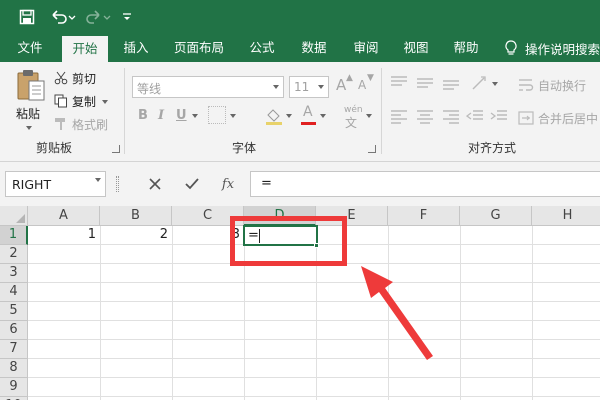  I want to click on row-header-2: 2, so click(14, 254).